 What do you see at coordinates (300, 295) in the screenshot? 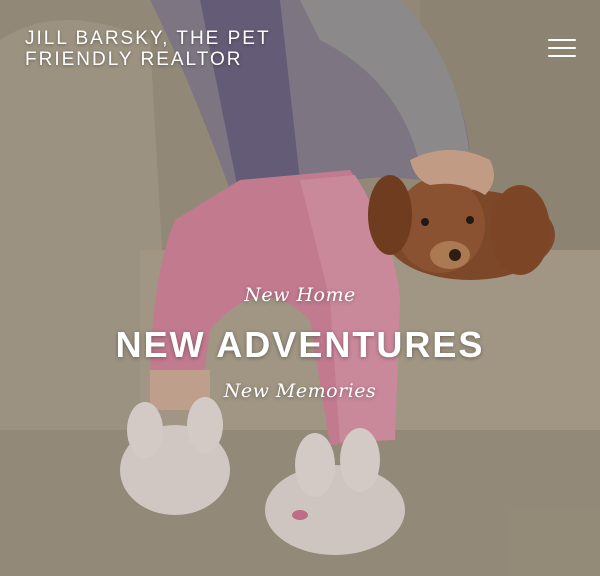
I see `hero-subtitle-top: New Home` at bounding box center [300, 295].